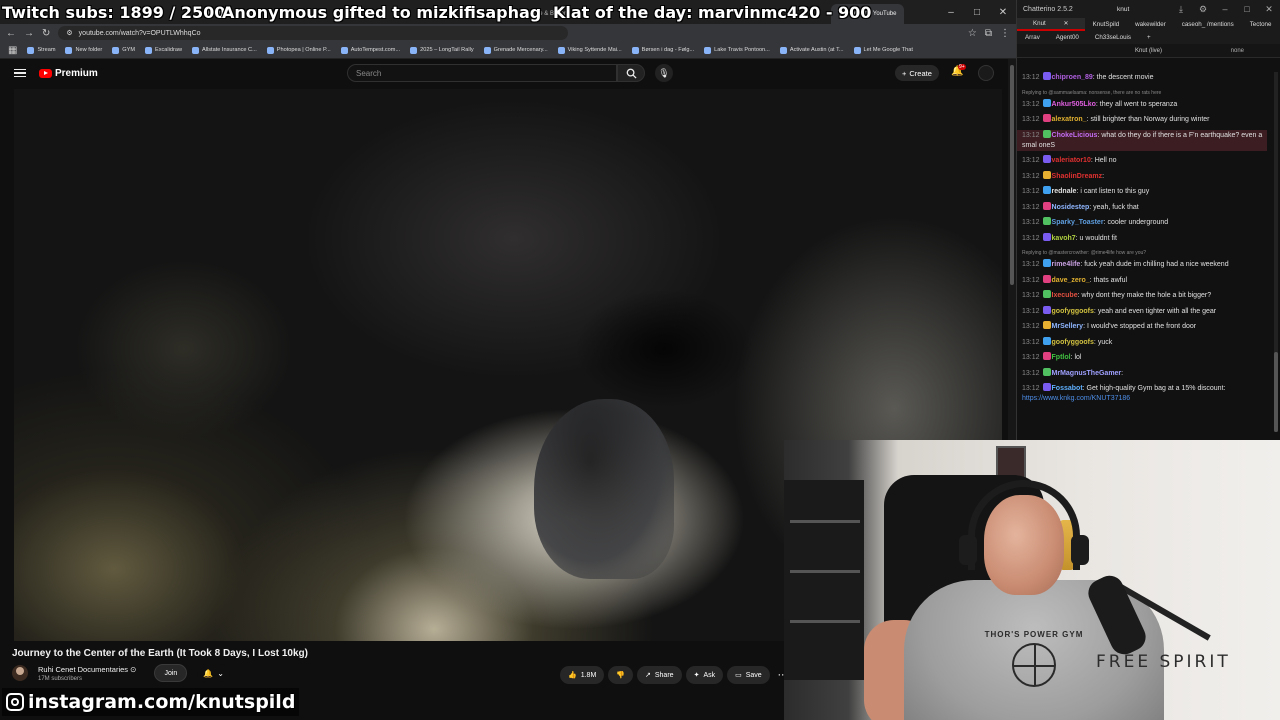 Image resolution: width=1280 pixels, height=720 pixels. I want to click on maximize-icon: □, so click(1247, 9).